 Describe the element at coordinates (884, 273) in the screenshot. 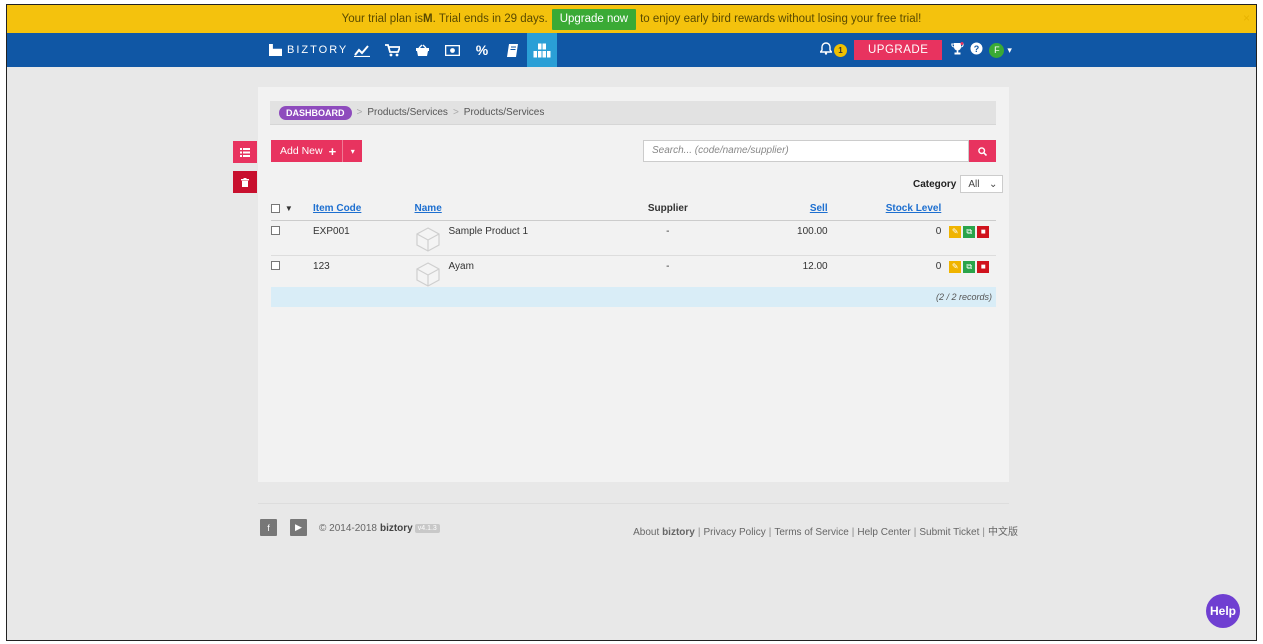

I see `stock-level-cell: 0` at that location.